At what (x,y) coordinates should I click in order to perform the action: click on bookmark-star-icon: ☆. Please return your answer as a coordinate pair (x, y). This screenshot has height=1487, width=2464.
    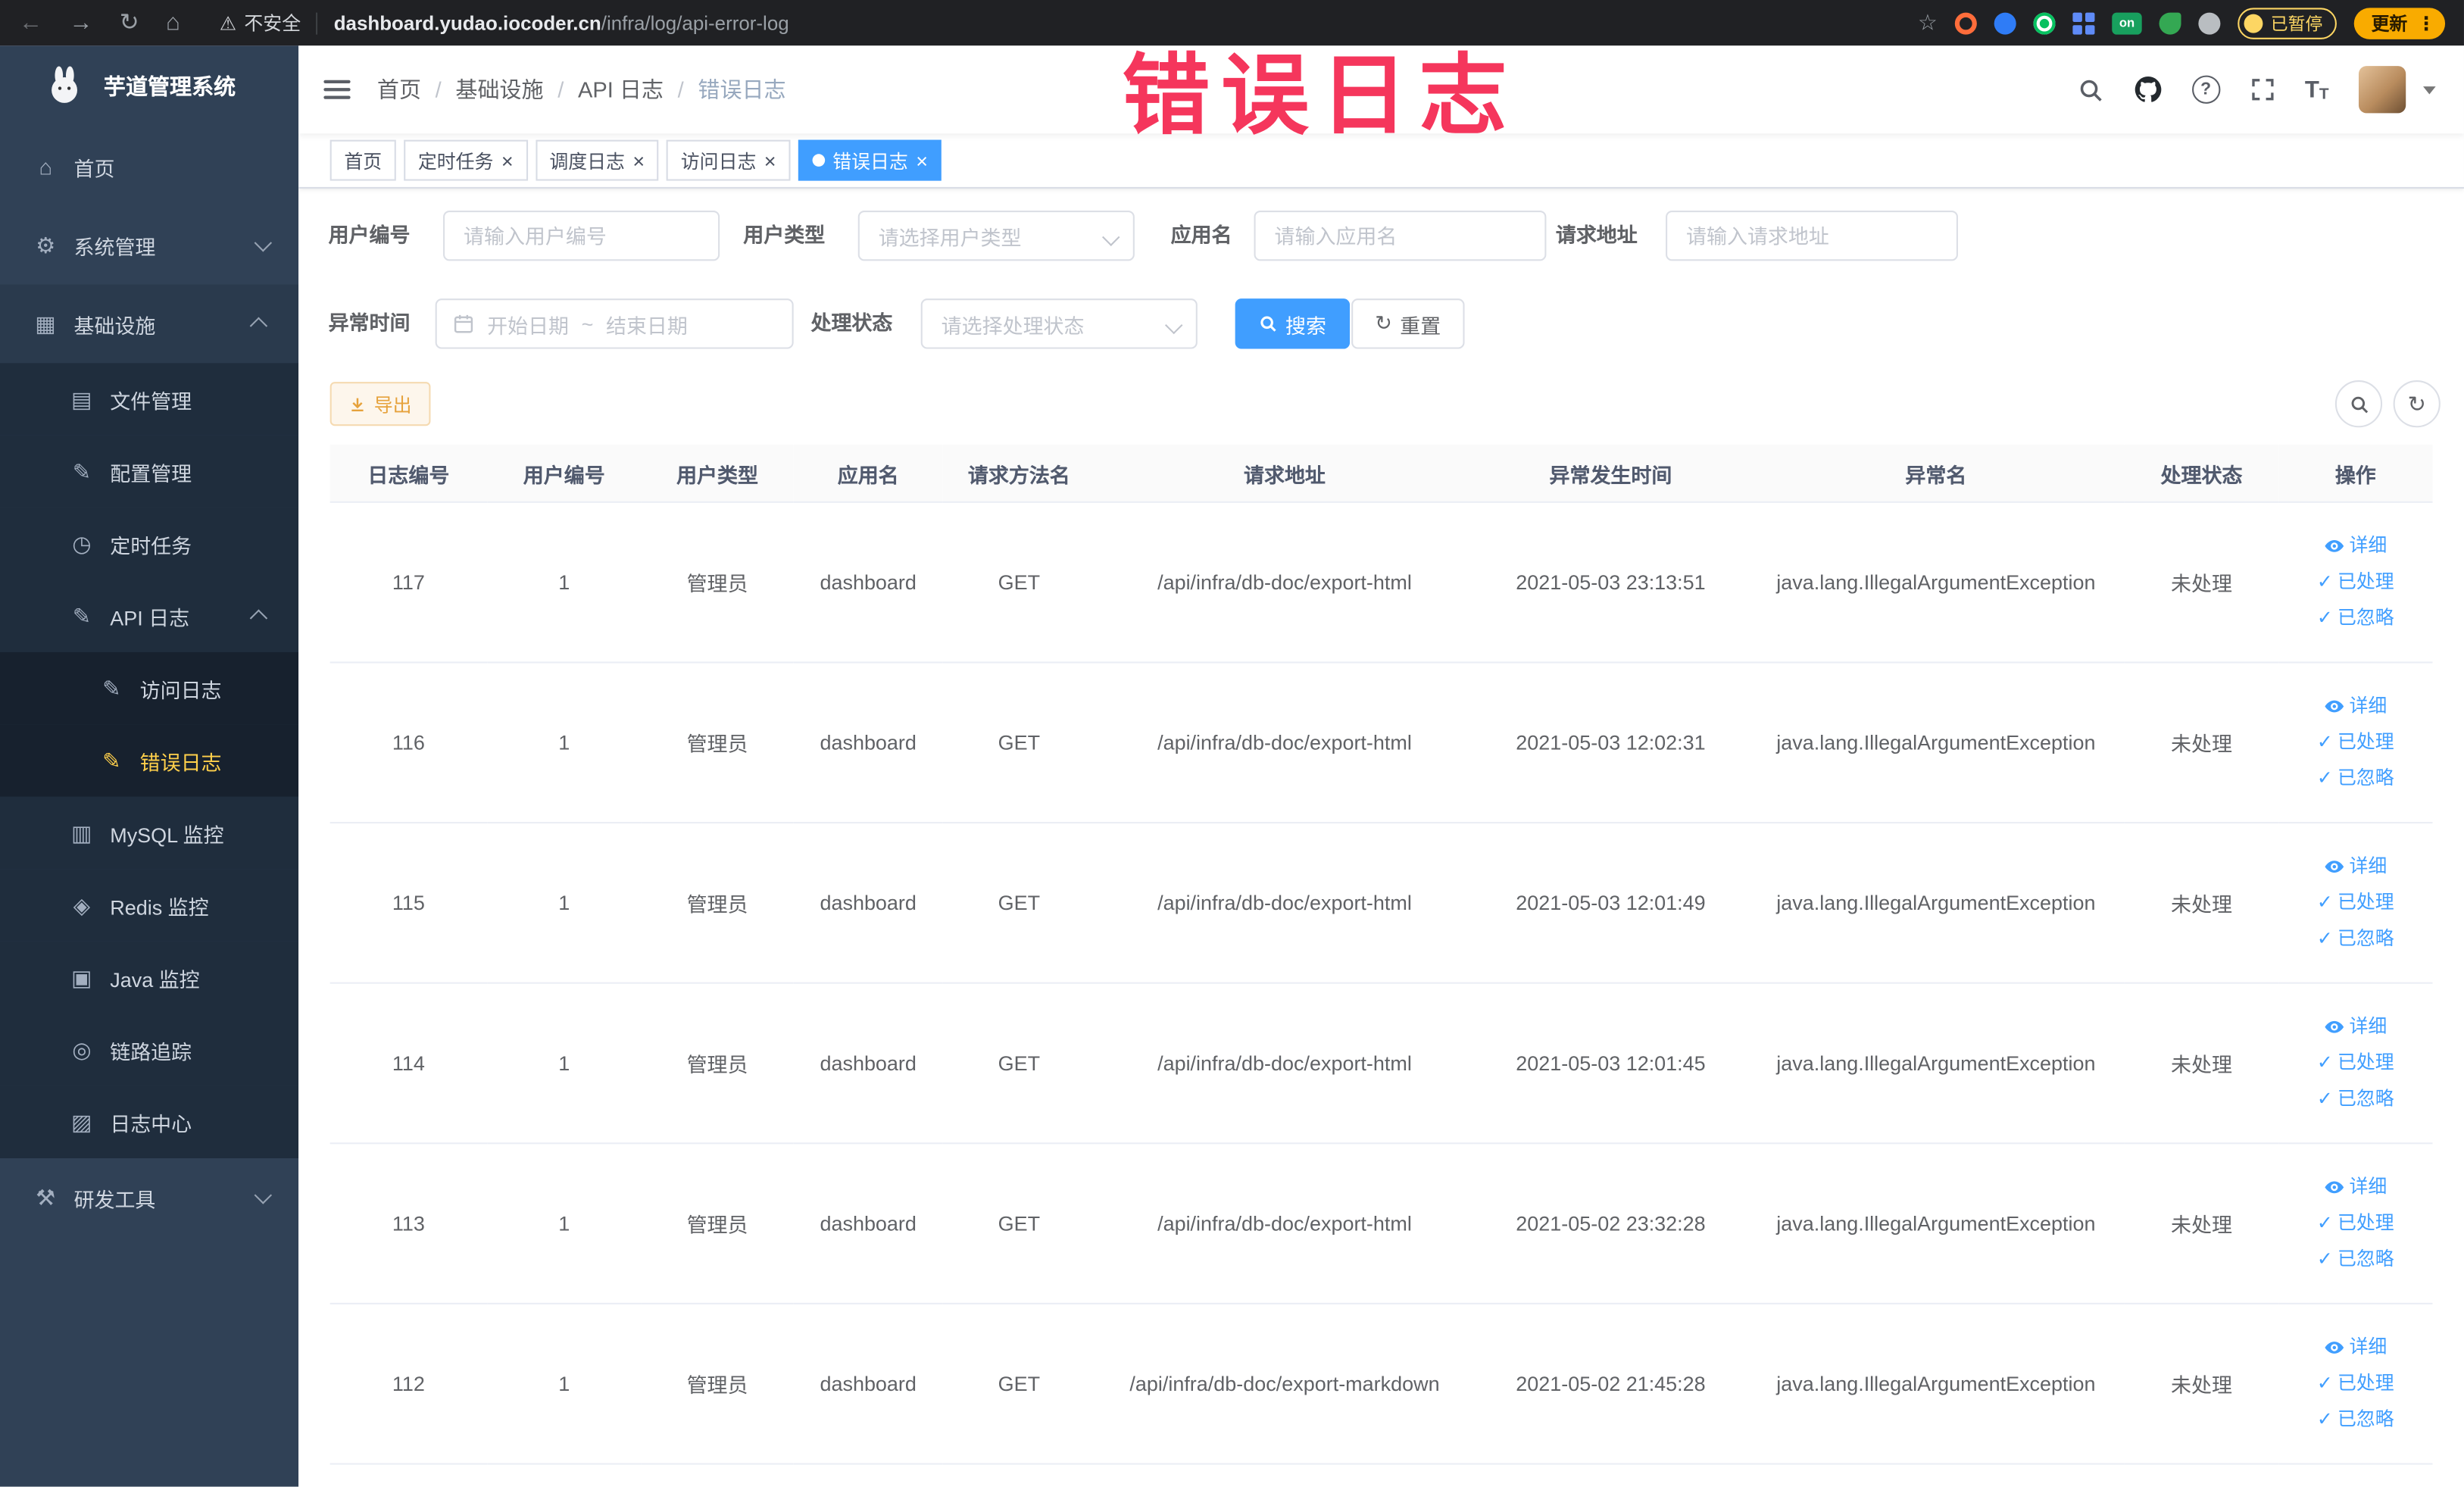
    Looking at the image, I should click on (1928, 22).